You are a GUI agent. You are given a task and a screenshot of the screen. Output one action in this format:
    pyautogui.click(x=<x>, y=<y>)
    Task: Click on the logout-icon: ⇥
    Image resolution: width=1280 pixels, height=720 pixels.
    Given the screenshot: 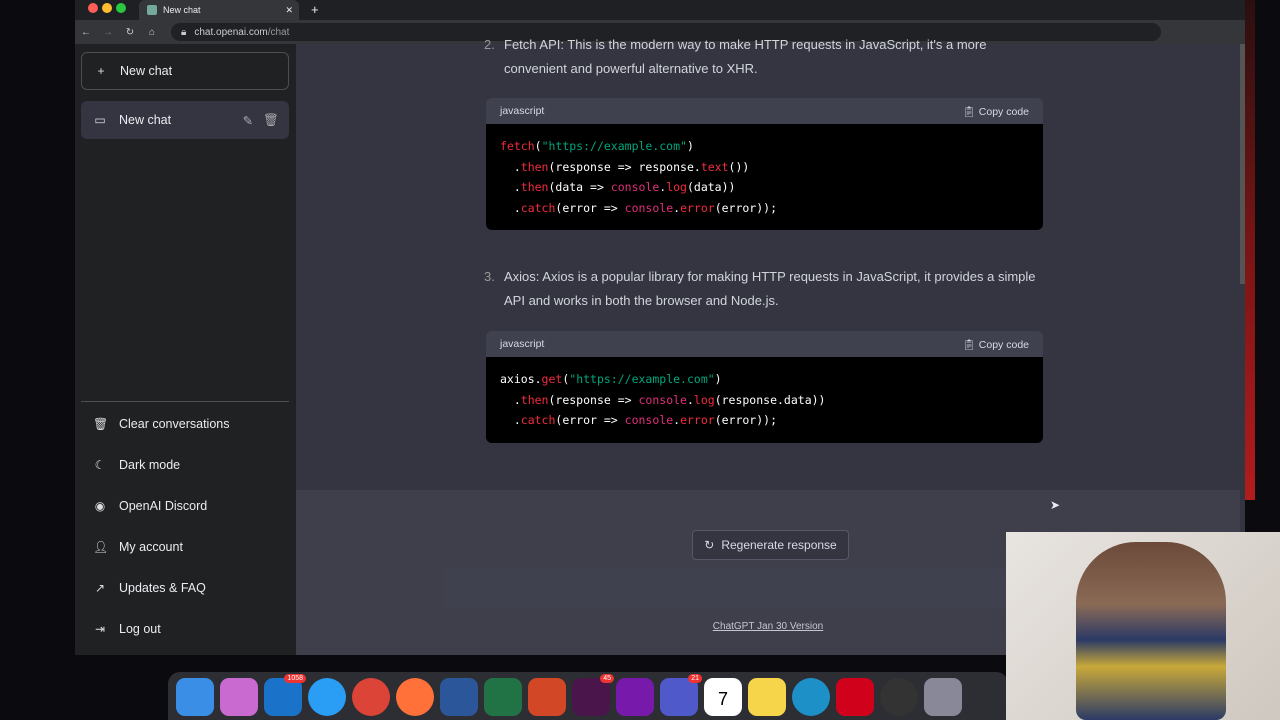 What is the action you would take?
    pyautogui.click(x=100, y=629)
    